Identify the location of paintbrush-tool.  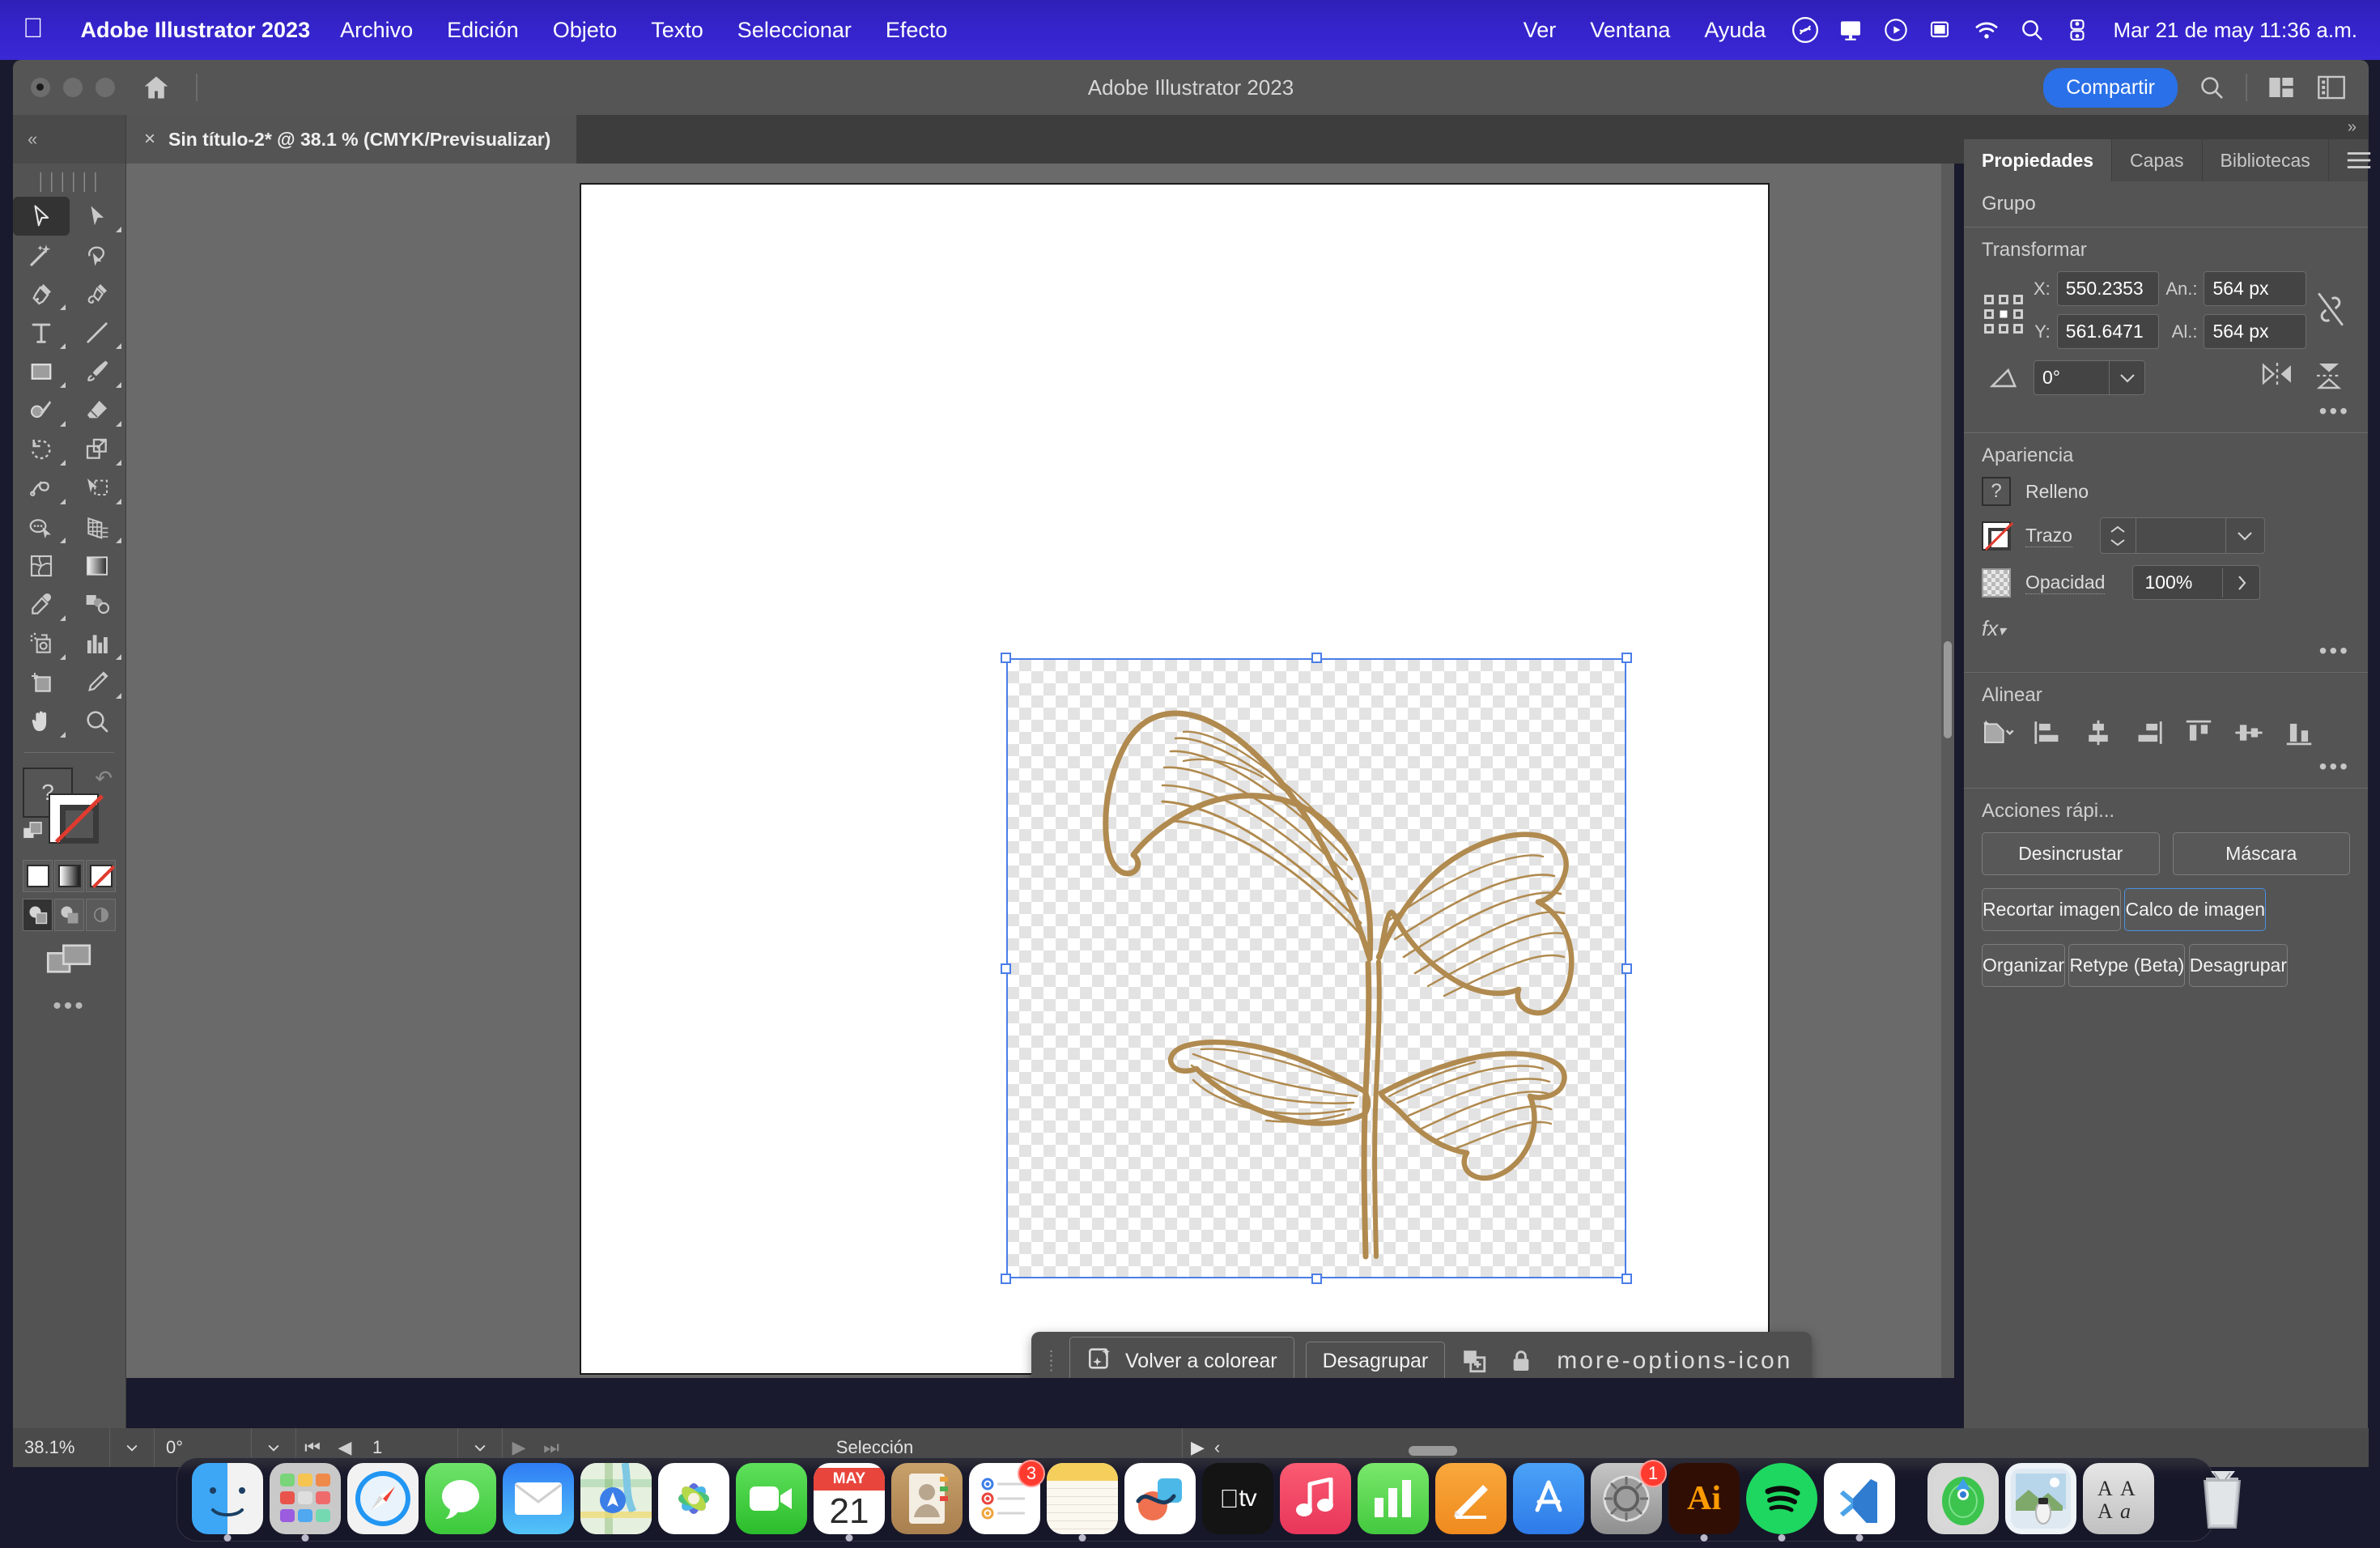
(98, 372).